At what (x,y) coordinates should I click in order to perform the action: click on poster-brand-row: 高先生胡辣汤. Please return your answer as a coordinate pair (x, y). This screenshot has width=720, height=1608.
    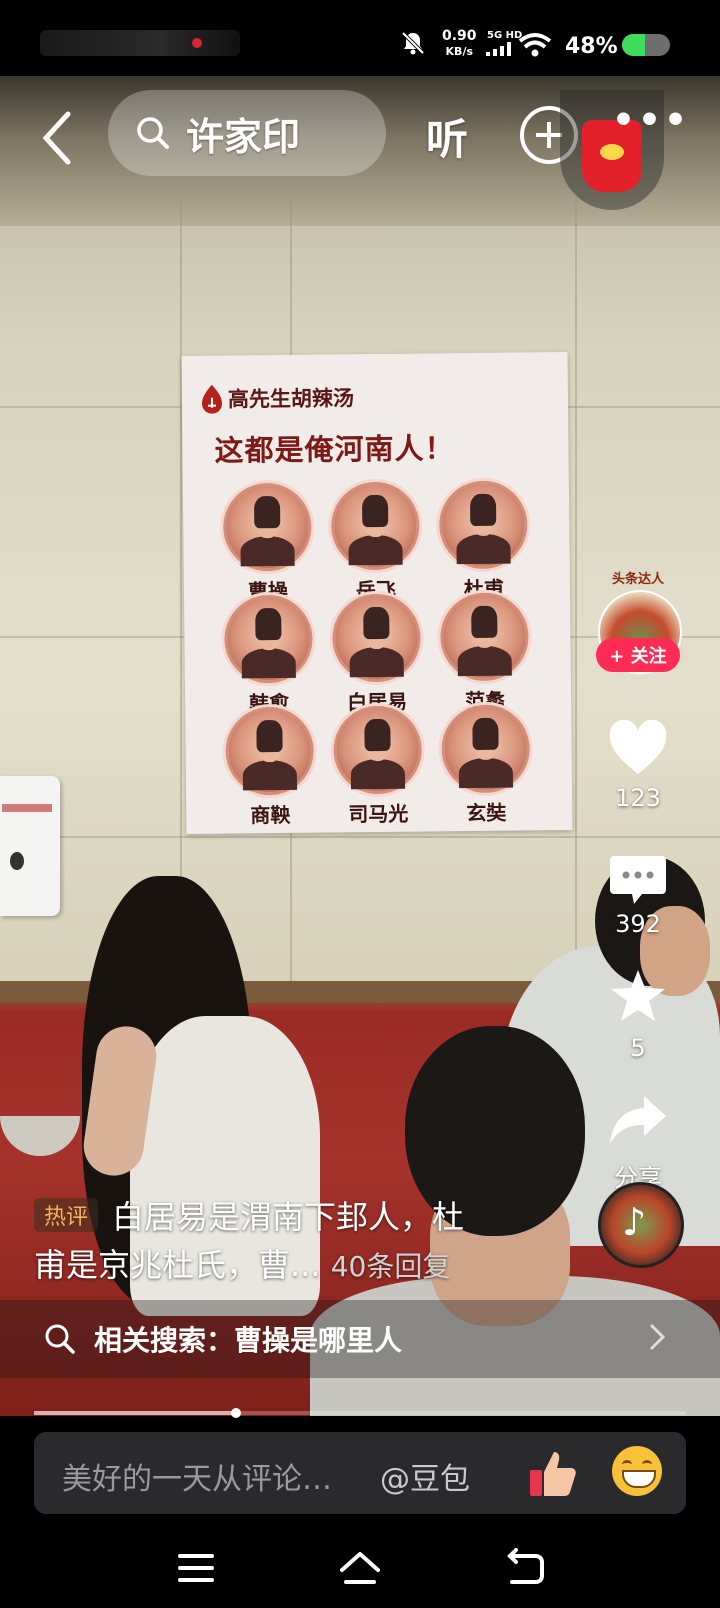
    Looking at the image, I should click on (277, 398).